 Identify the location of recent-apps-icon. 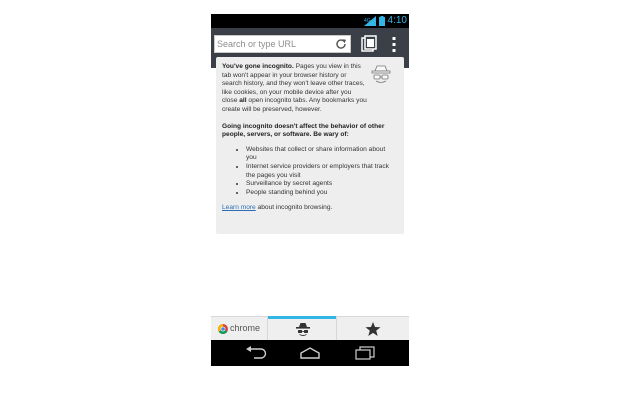
(365, 353).